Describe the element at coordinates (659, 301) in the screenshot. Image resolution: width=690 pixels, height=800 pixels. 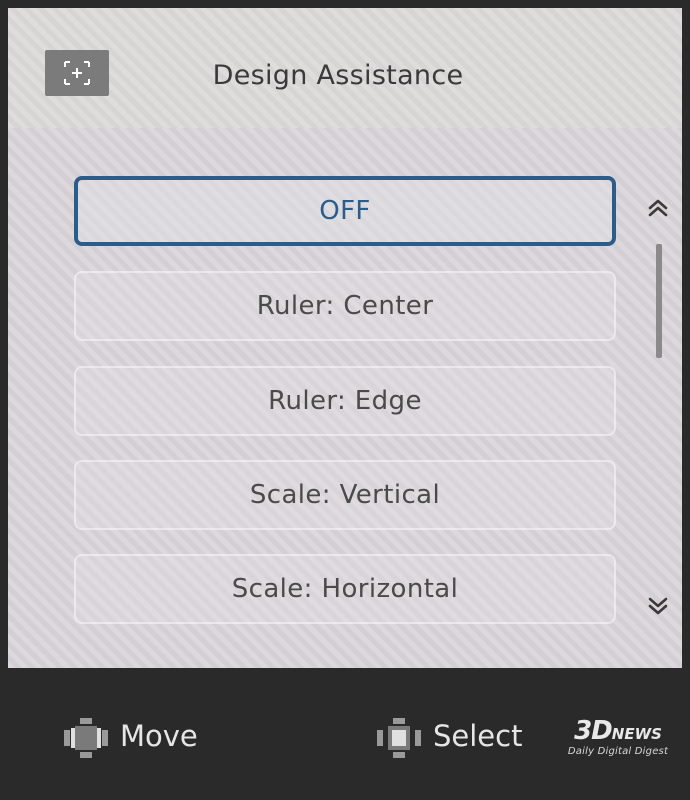
I see `scrollbar-thumb` at that location.